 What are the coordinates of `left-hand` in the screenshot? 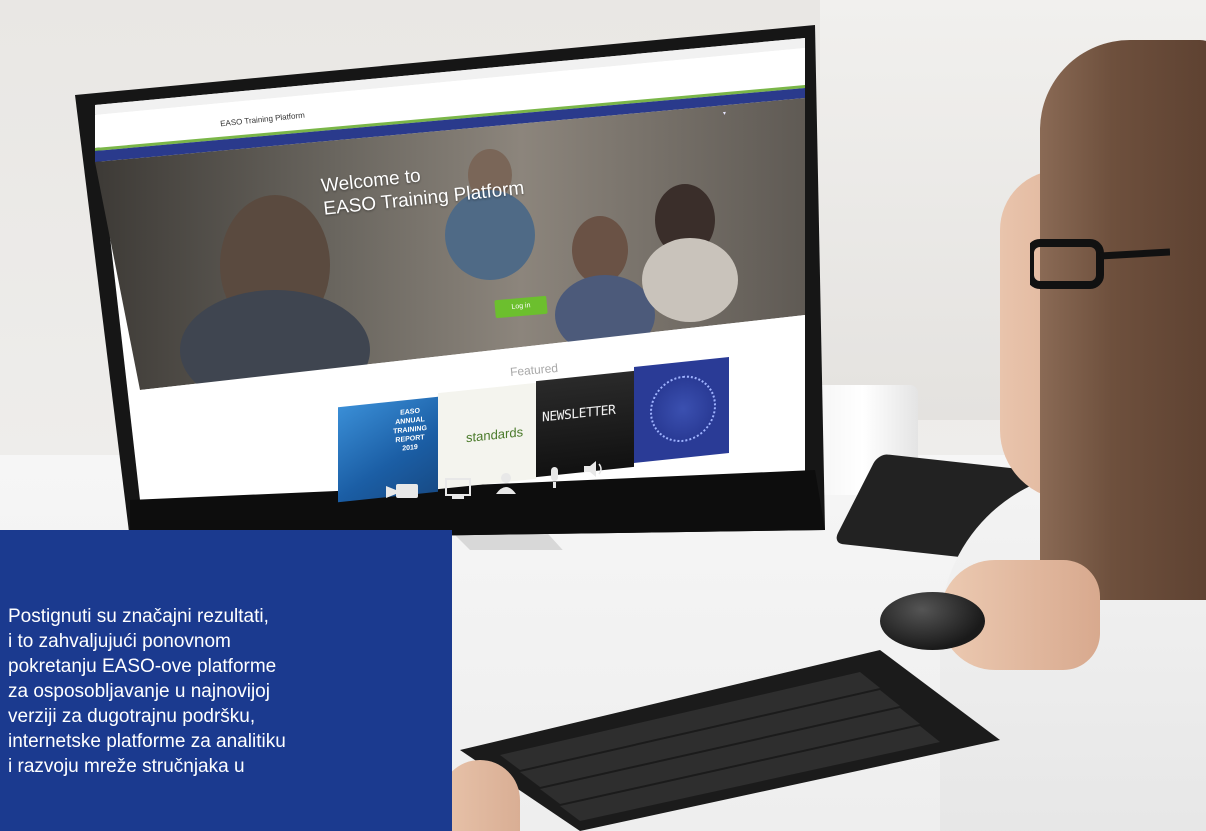 It's located at (480, 795).